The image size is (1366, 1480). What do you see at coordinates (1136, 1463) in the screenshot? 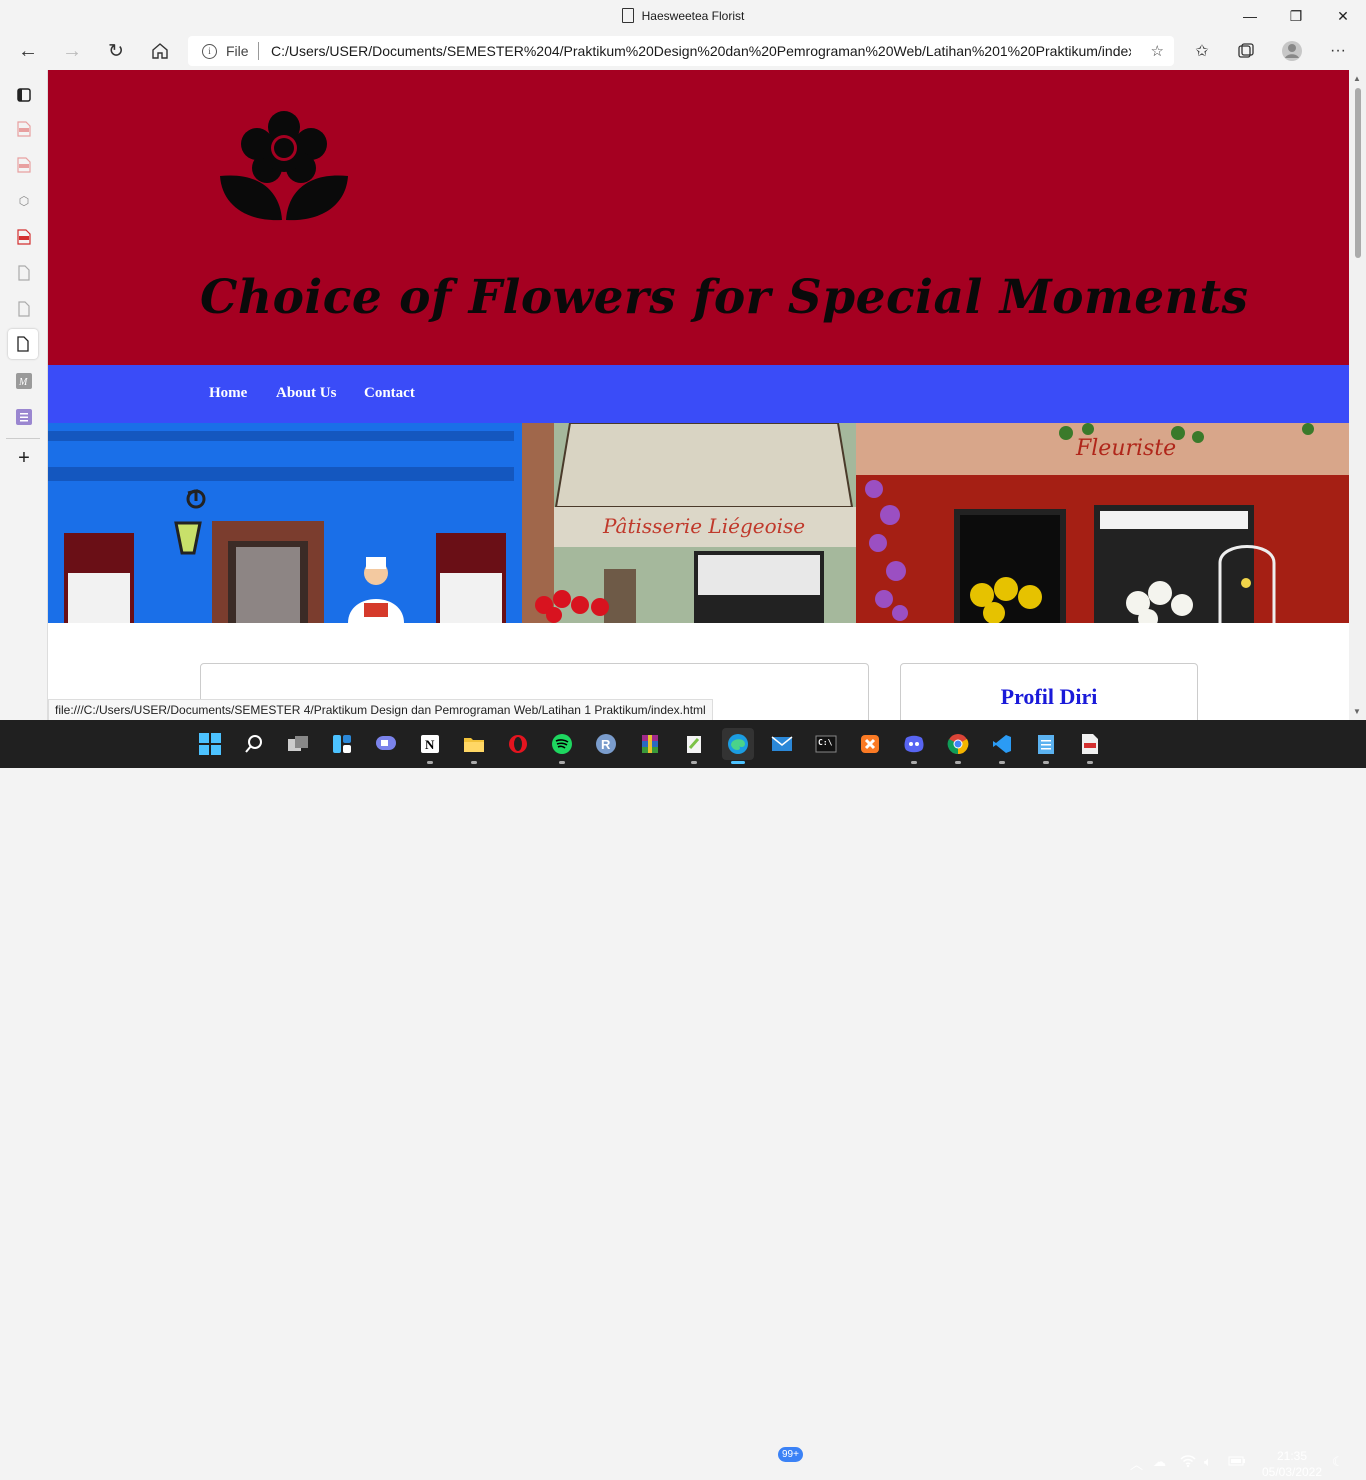
I see `tray-overflow-chevron-icon: ︿` at bounding box center [1136, 1463].